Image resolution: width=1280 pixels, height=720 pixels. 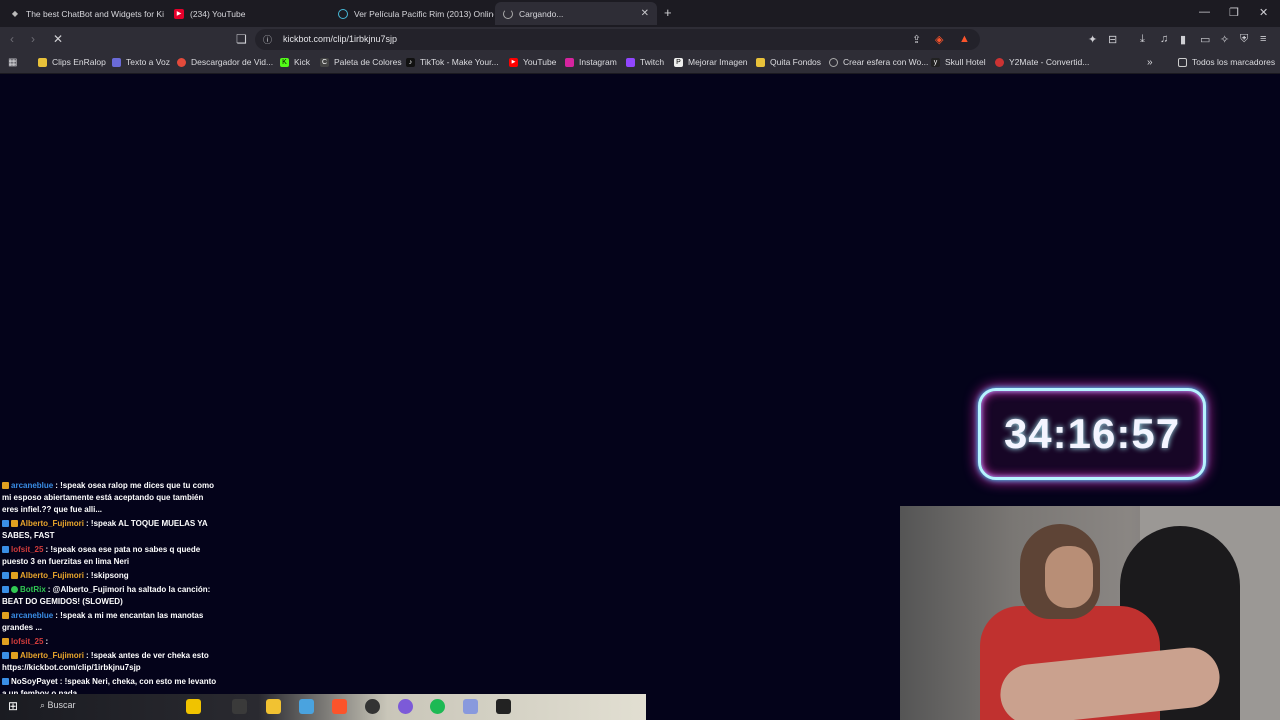 I want to click on music-icon: ♫, so click(x=1164, y=39).